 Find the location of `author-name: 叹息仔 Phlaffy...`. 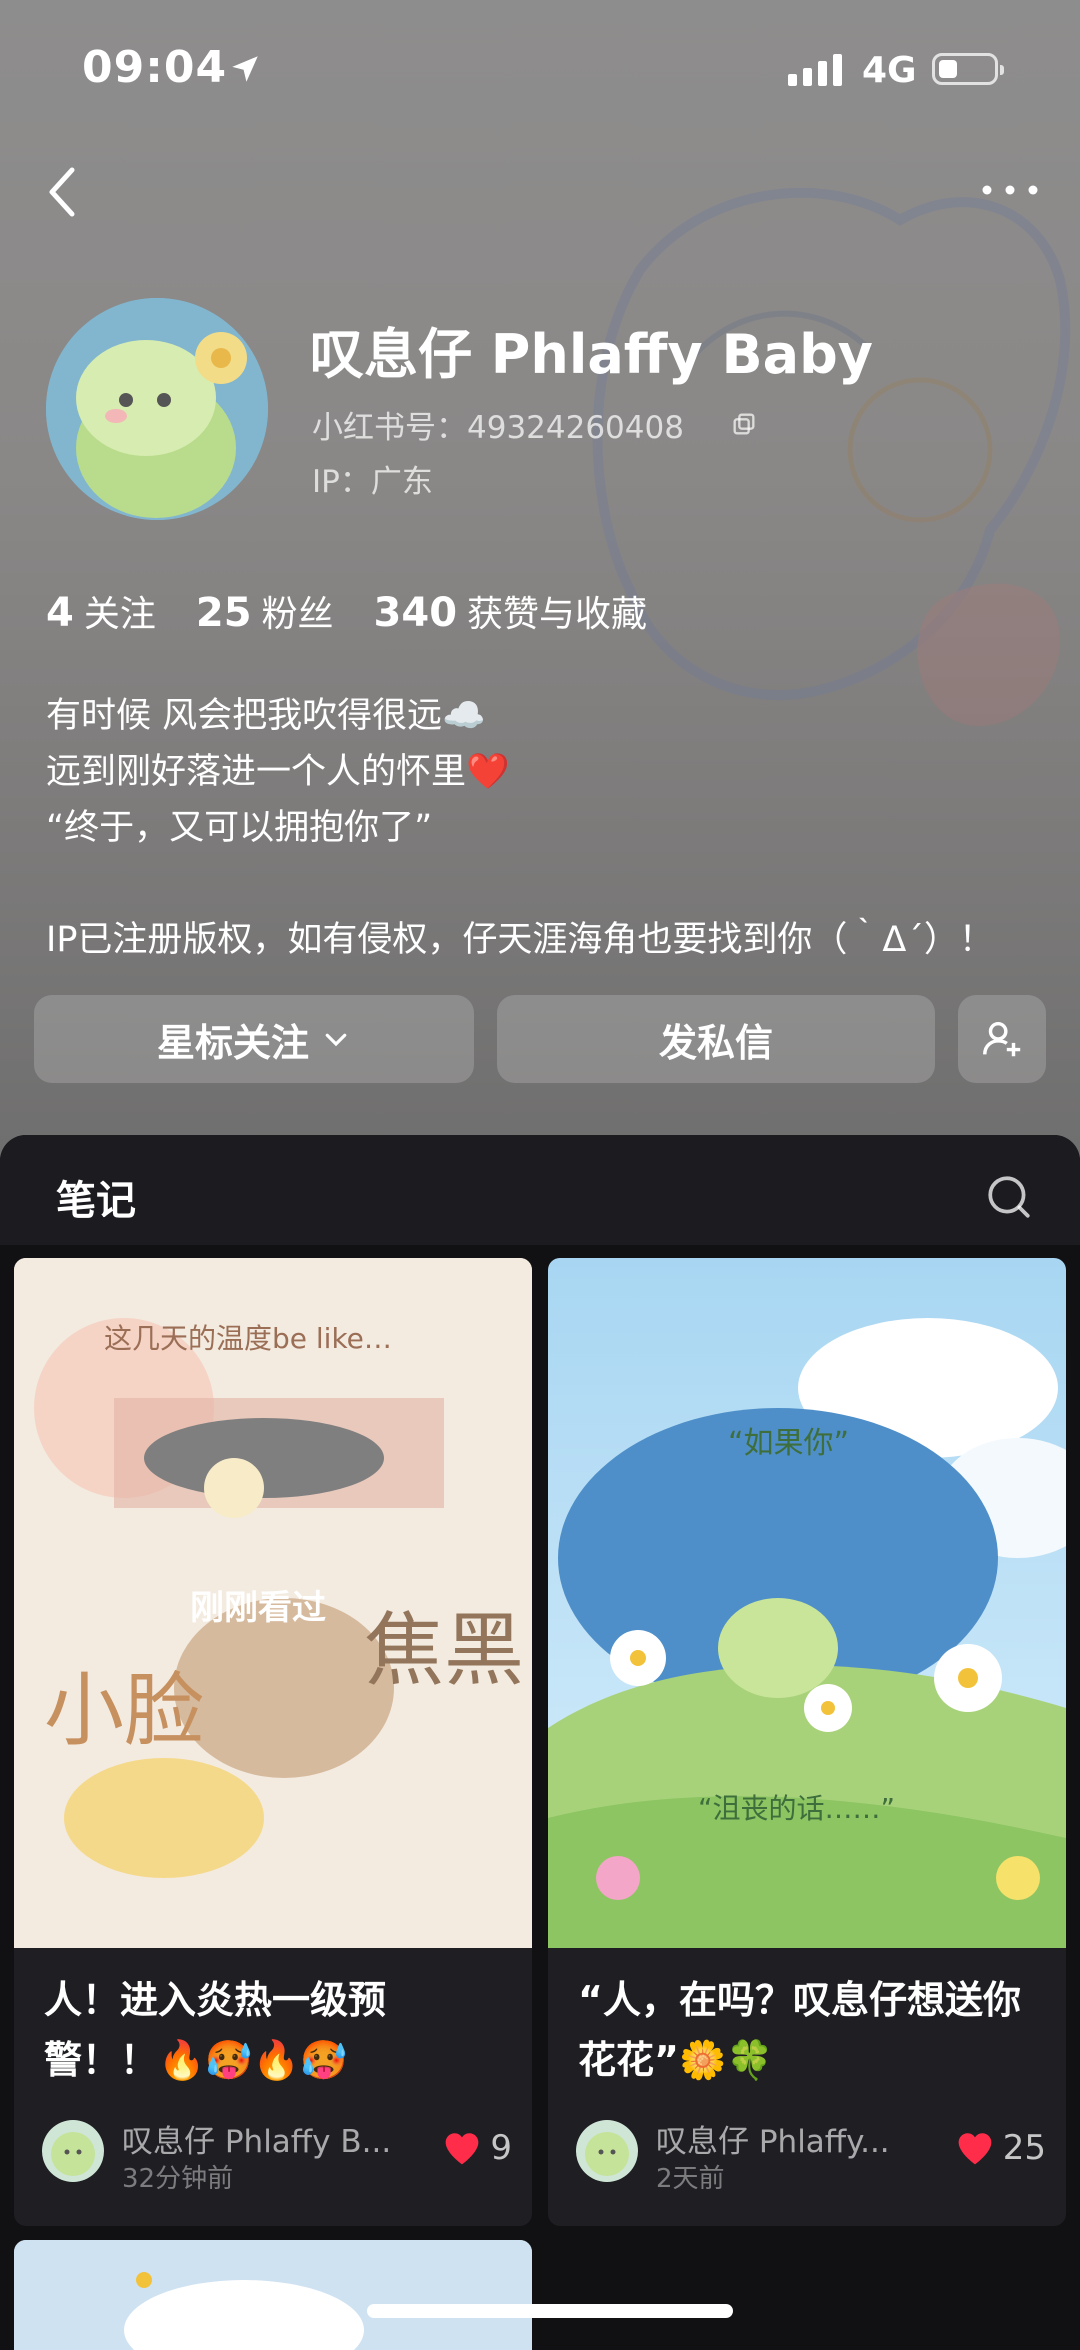

author-name: 叹息仔 Phlaffy... is located at coordinates (773, 2138).